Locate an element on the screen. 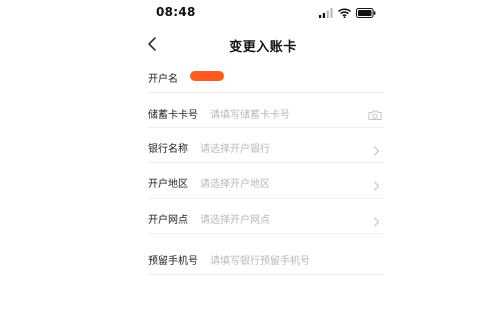 The width and height of the screenshot is (500, 325). bank-name-label: 银行名称 is located at coordinates (168, 149).